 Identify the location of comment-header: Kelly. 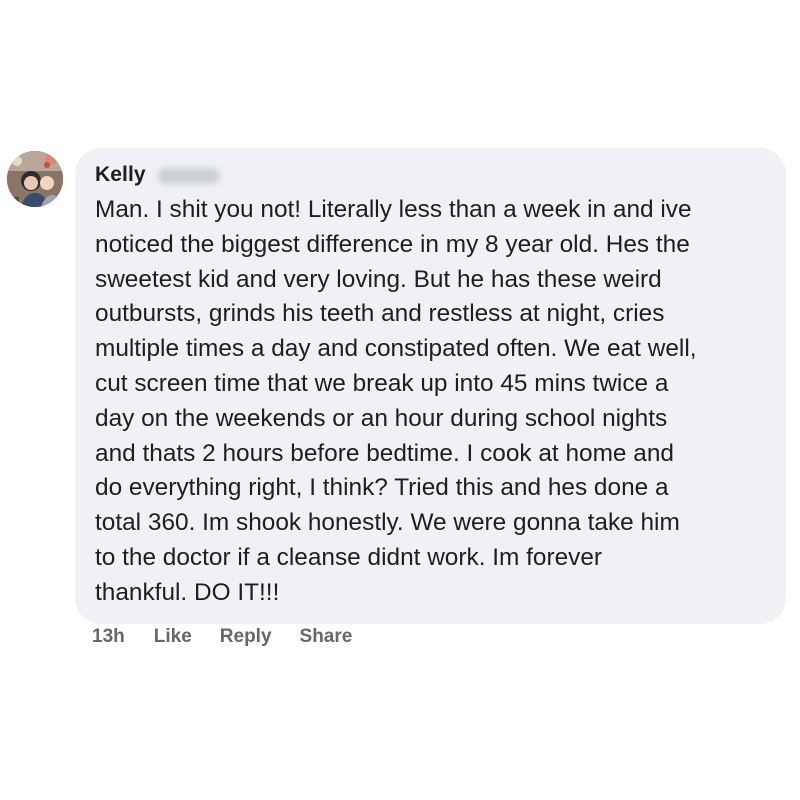
(430, 175).